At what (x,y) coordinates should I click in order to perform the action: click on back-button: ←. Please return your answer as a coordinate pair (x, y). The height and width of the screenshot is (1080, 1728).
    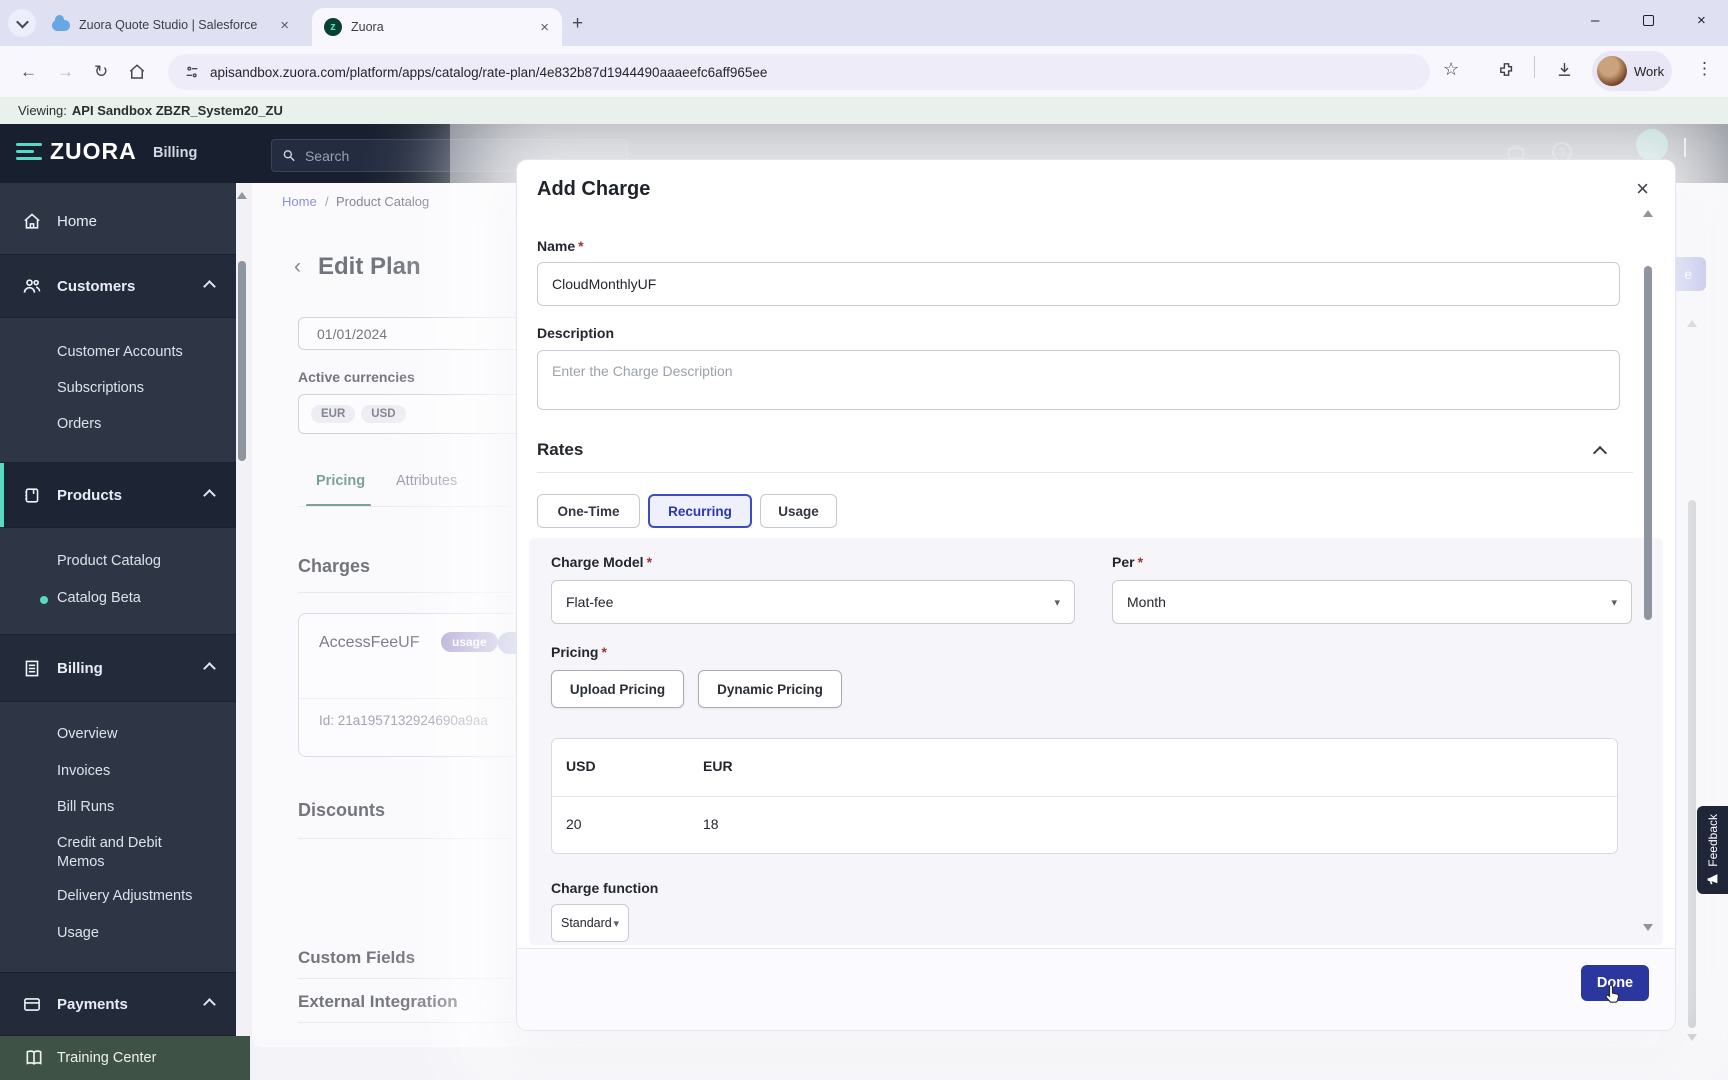
    Looking at the image, I should click on (28, 72).